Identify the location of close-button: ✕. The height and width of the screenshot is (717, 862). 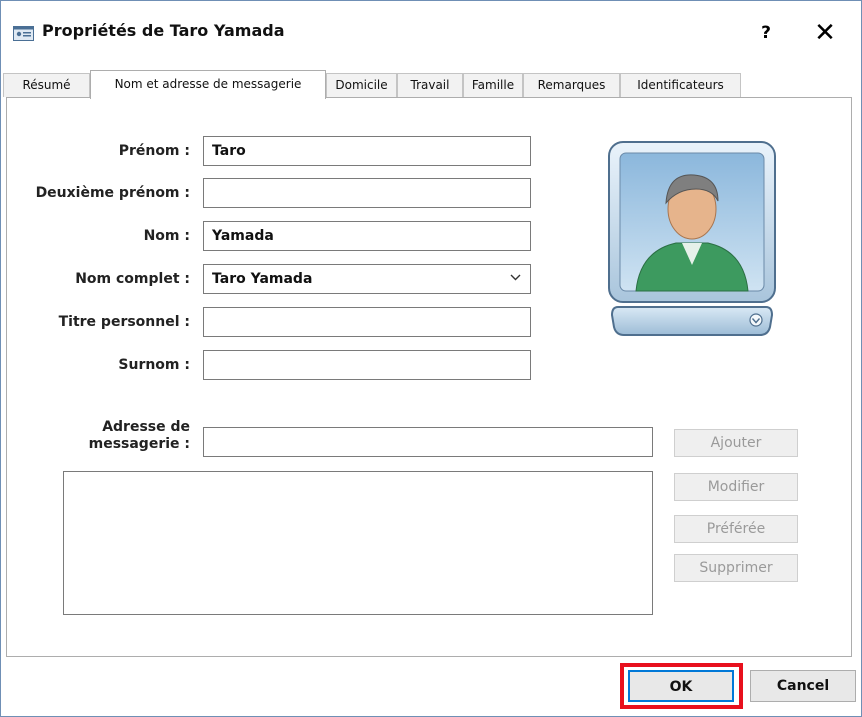
(825, 33).